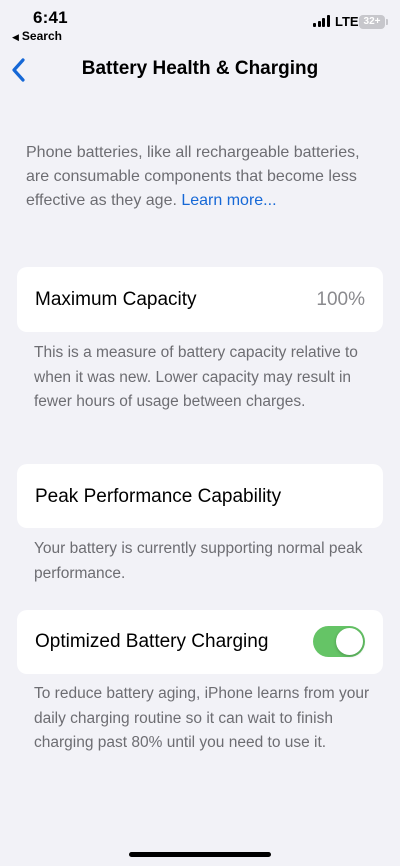 The width and height of the screenshot is (400, 866). Describe the element at coordinates (200, 299) in the screenshot. I see `maximum-capacity-row: Maximum Capacity 100%` at that location.